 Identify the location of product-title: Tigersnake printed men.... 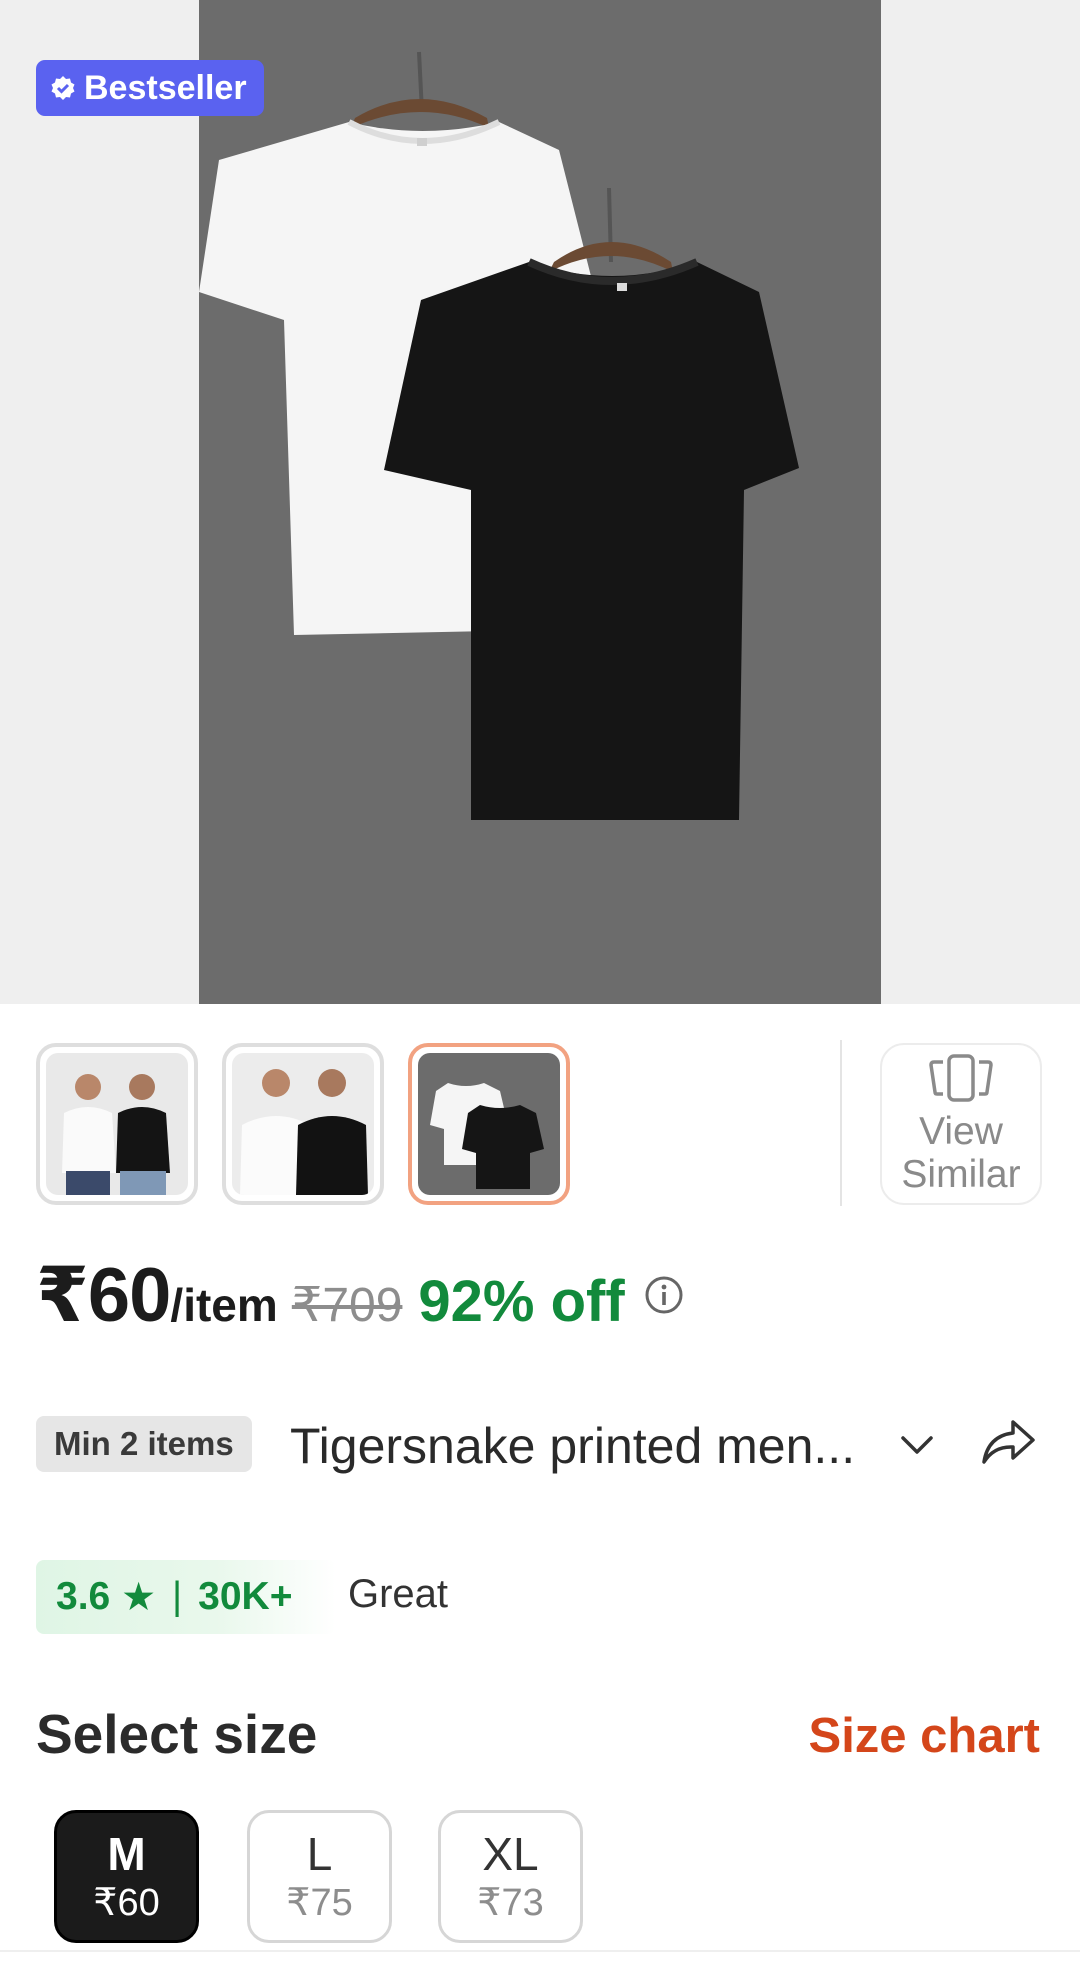
(572, 1446).